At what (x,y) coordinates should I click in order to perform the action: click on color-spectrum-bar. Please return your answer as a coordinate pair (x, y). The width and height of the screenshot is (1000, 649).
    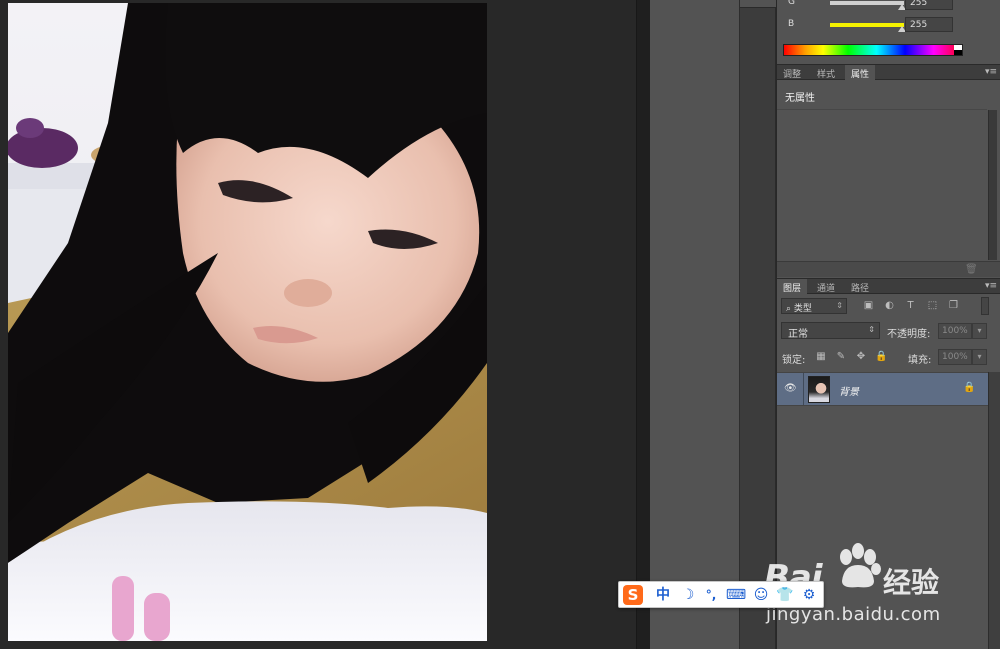
    Looking at the image, I should click on (873, 50).